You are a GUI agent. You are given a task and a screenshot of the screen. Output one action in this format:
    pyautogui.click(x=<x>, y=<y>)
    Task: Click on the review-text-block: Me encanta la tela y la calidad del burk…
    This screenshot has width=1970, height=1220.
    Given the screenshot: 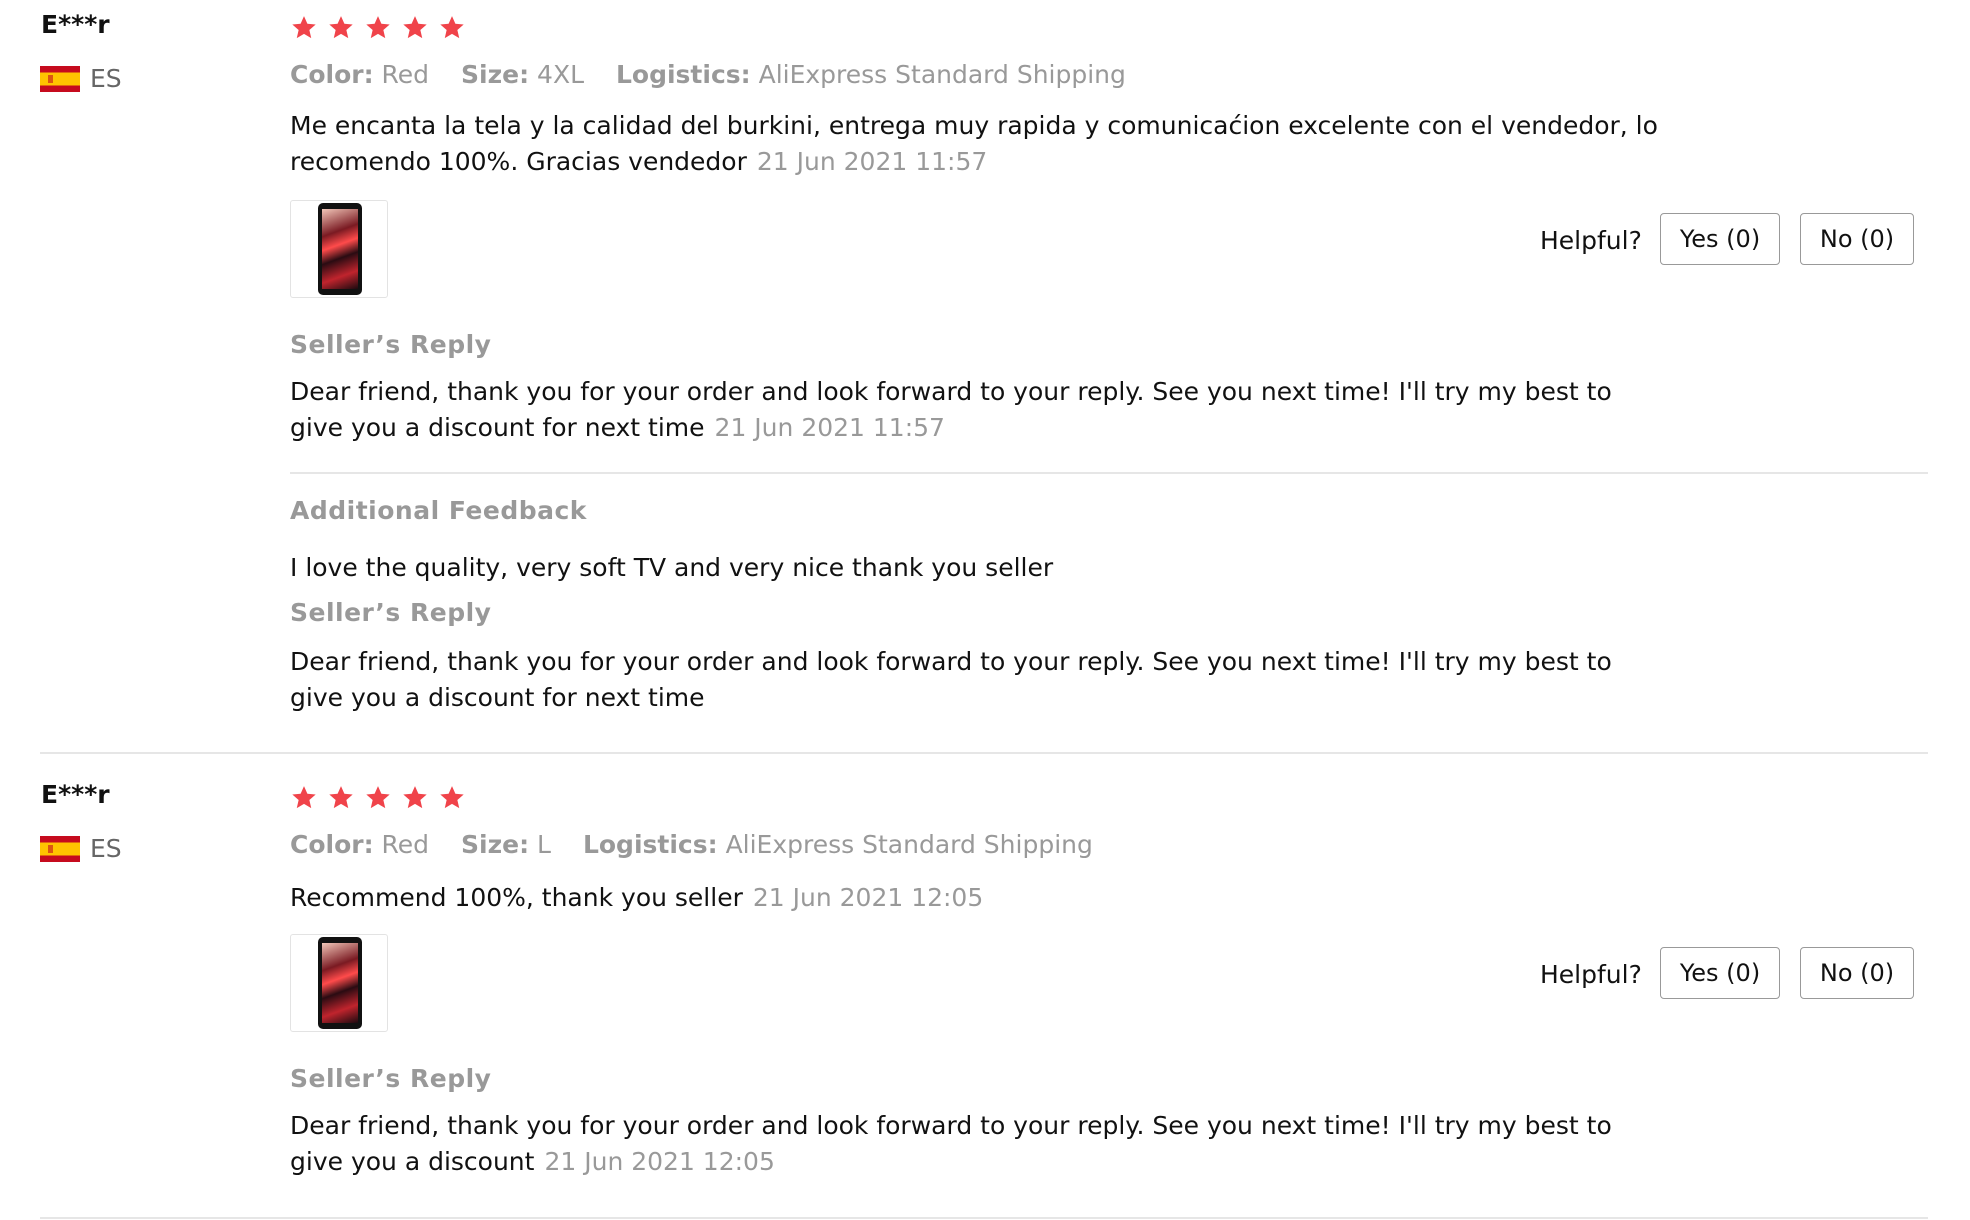 What is the action you would take?
    pyautogui.click(x=975, y=144)
    